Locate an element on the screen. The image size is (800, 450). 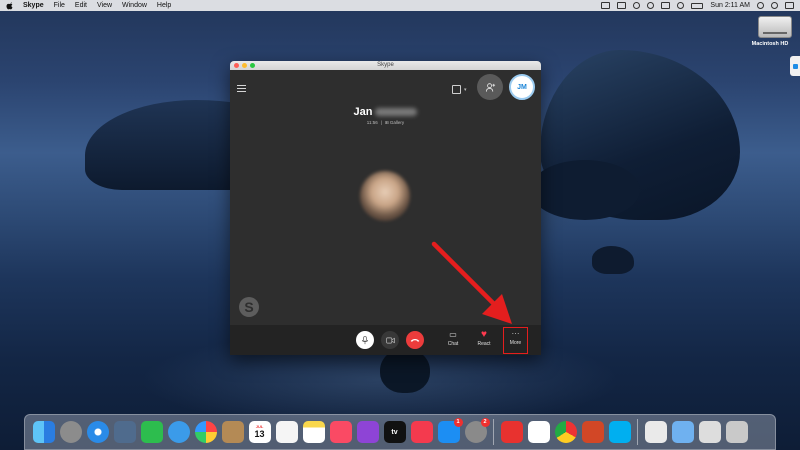
video-toggle-button is located at coordinates (390, 340).